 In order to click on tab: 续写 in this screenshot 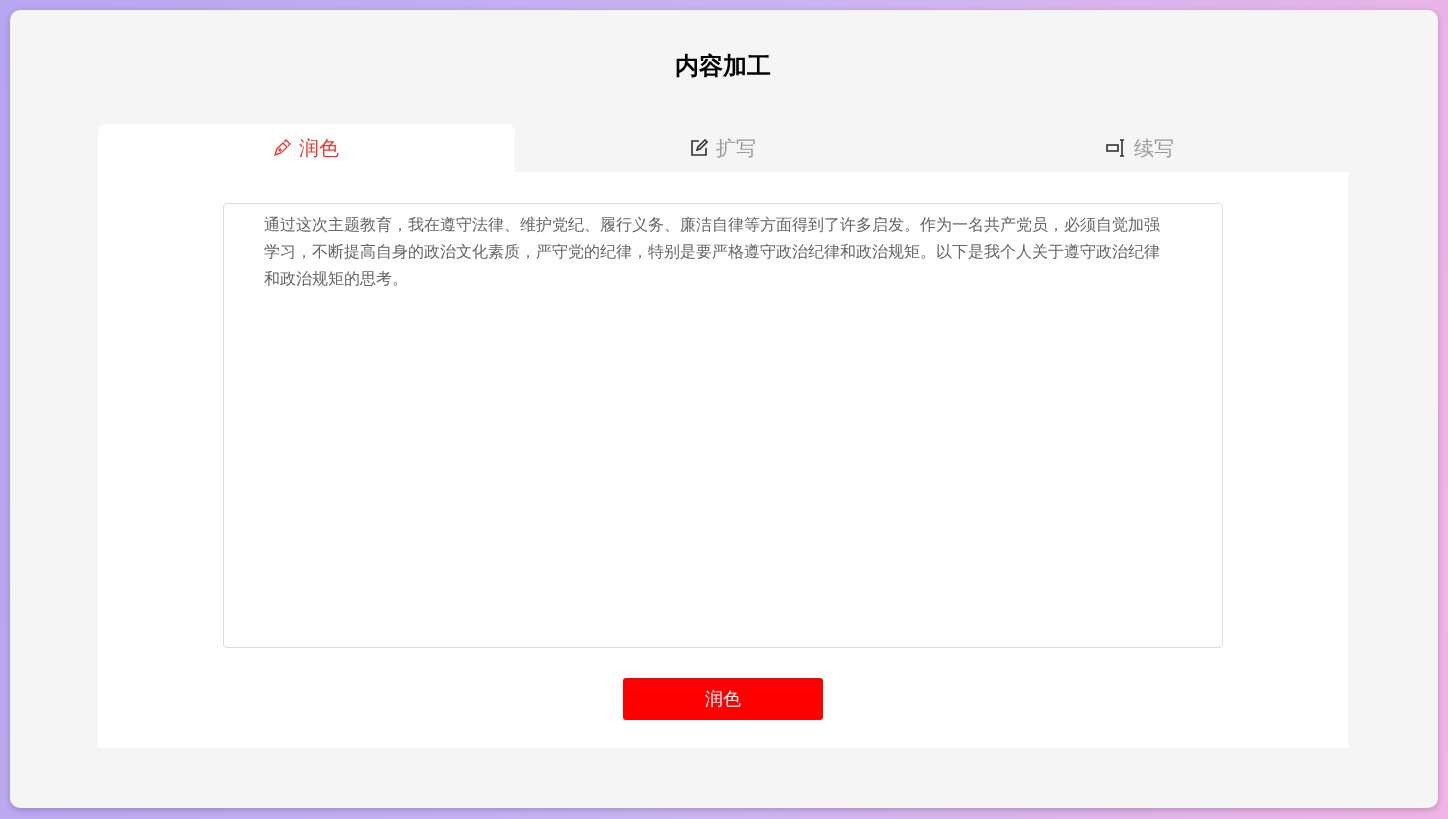, I will do `click(1139, 148)`.